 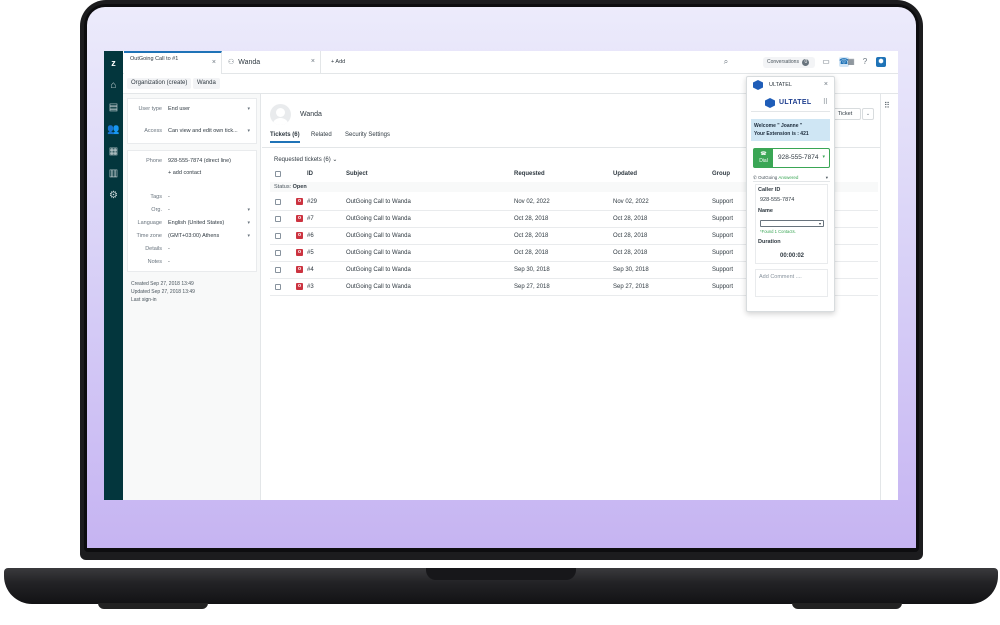 I want to click on help-icon: ?, so click(x=865, y=62).